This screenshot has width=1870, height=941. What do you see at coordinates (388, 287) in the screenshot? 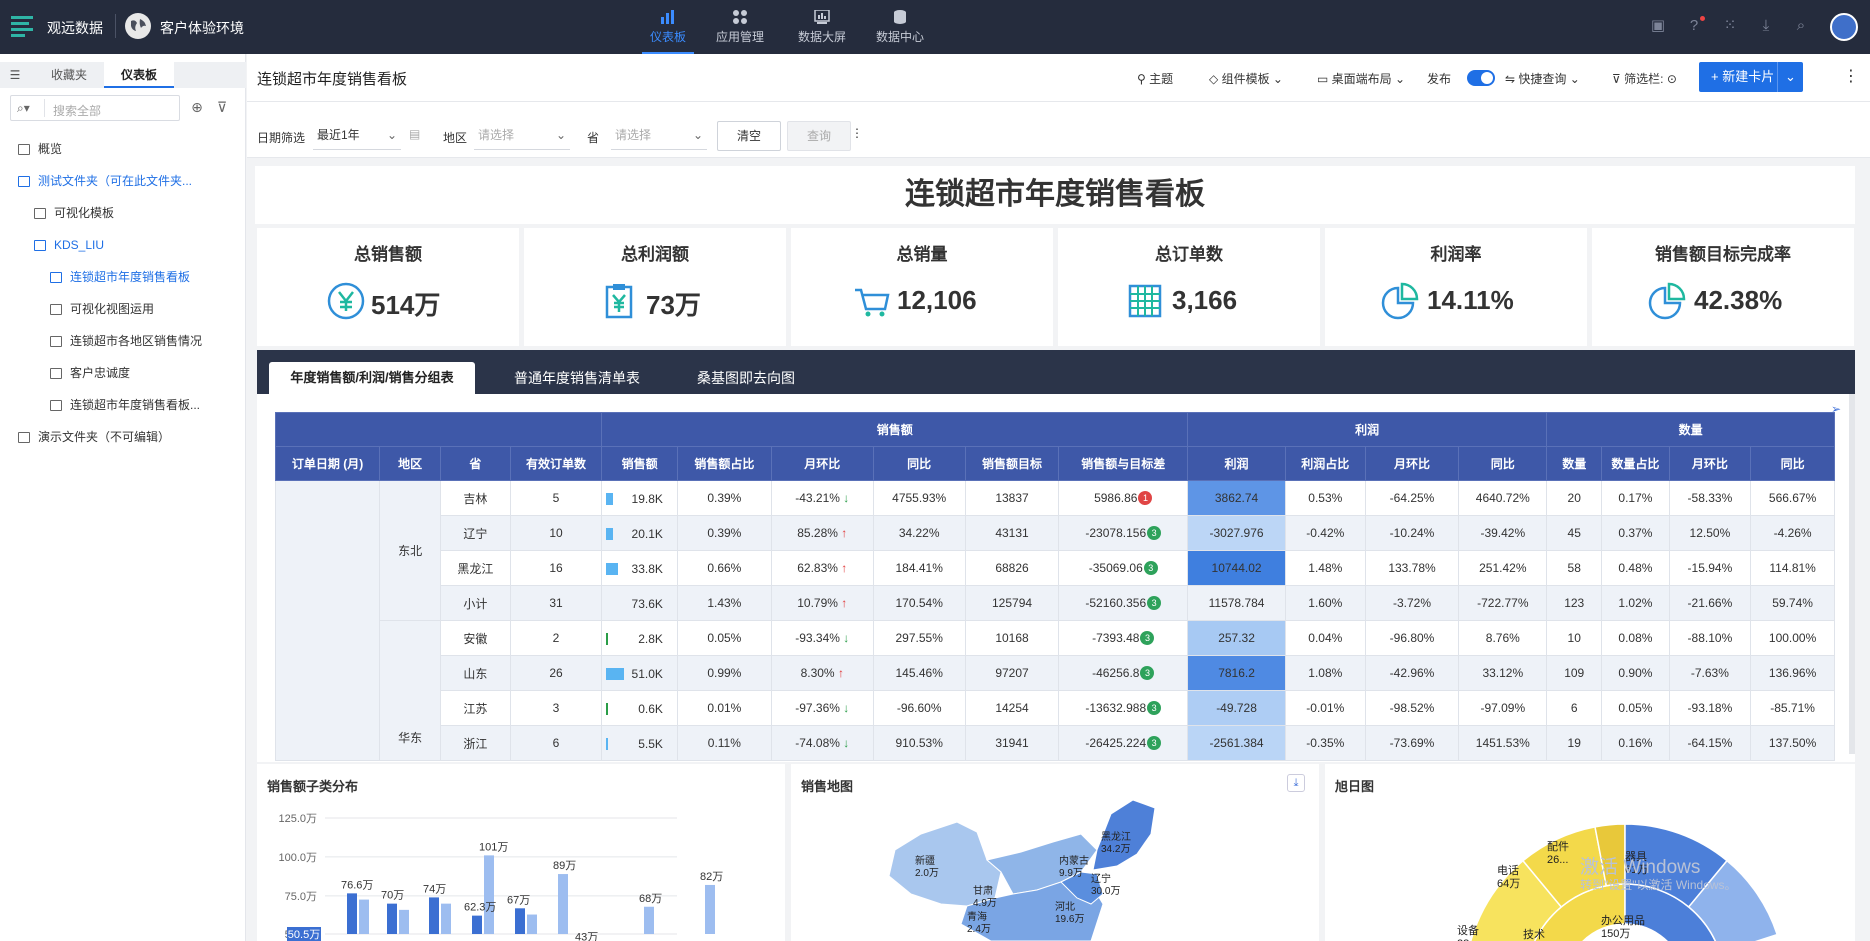
I see `kpi-card-total-sales: 总销售额 514万` at bounding box center [388, 287].